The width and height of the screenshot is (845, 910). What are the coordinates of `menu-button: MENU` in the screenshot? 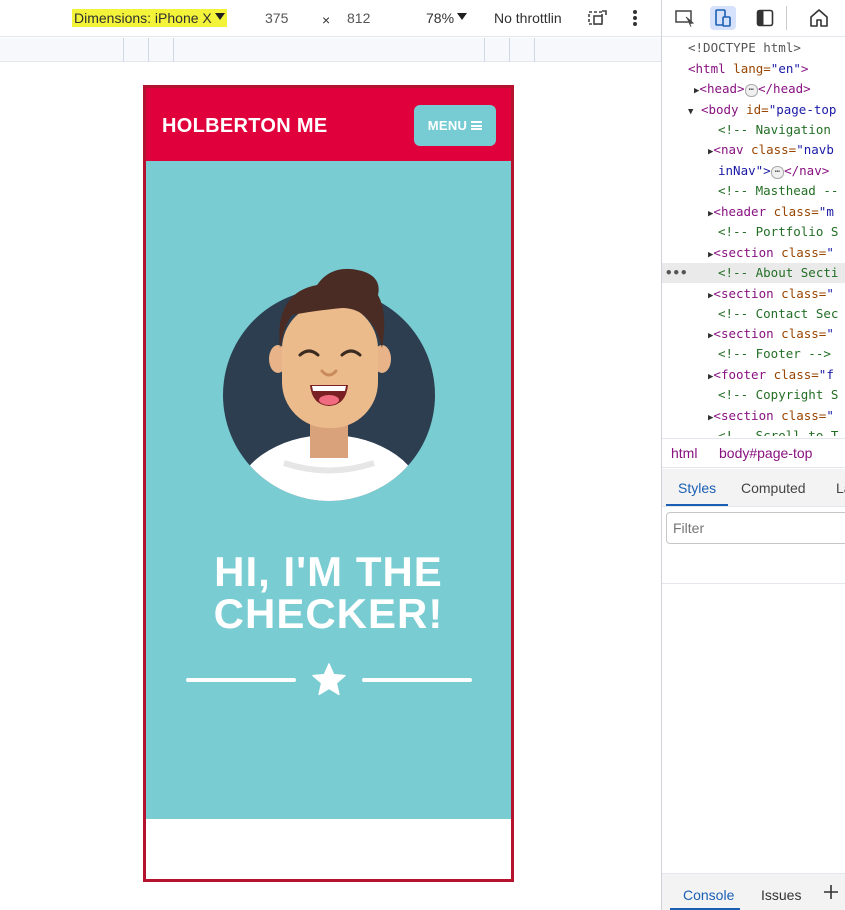 It's located at (455, 125).